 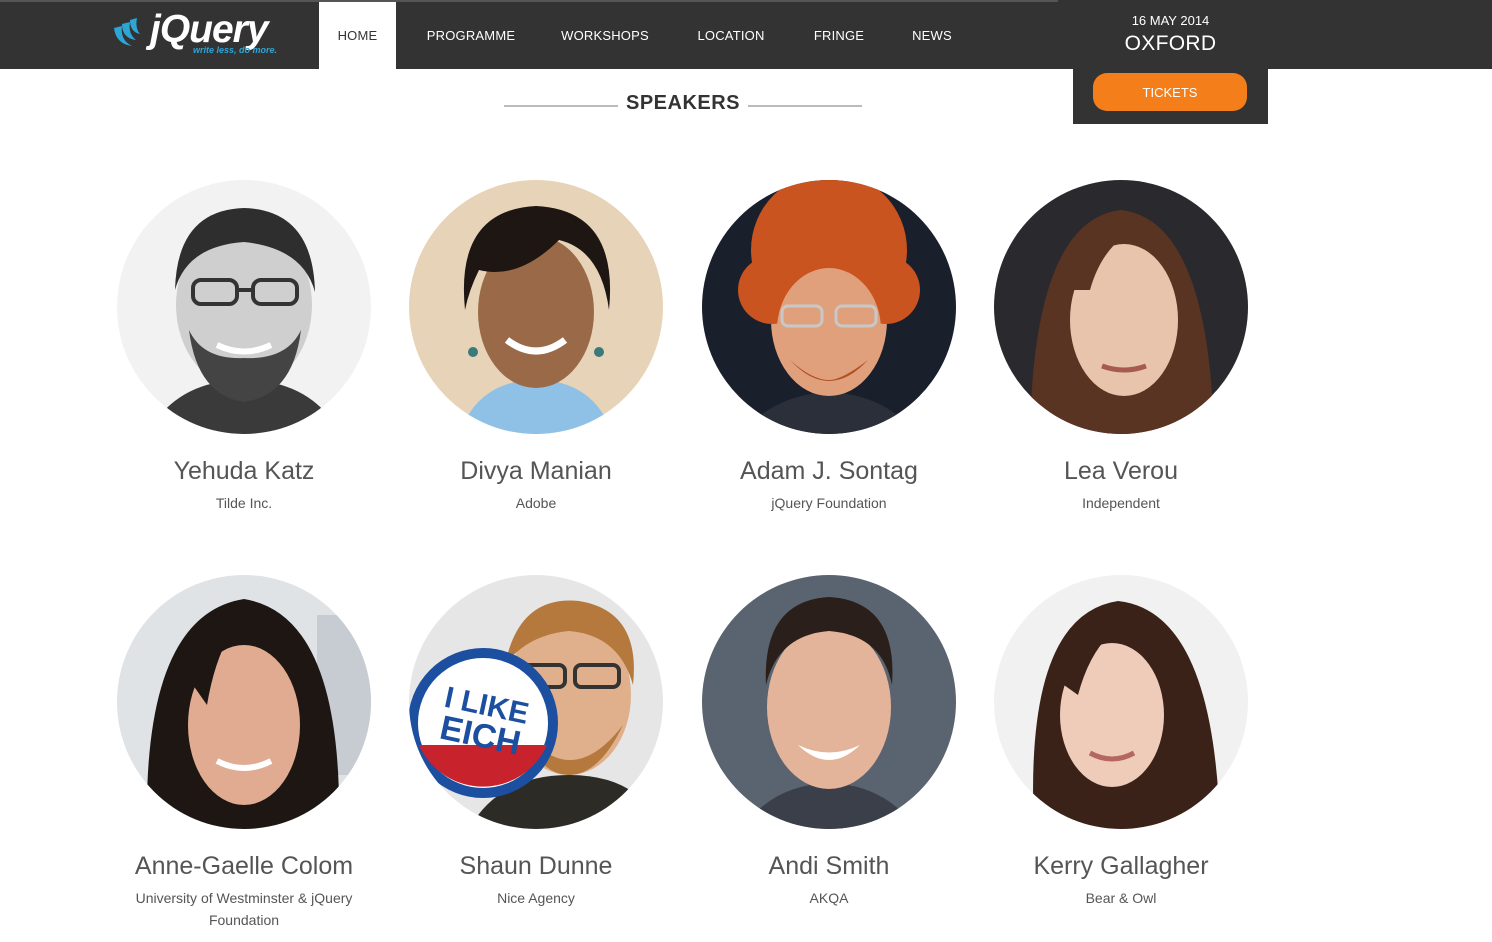 I want to click on speaker-company: Tilde Inc., so click(x=244, y=503).